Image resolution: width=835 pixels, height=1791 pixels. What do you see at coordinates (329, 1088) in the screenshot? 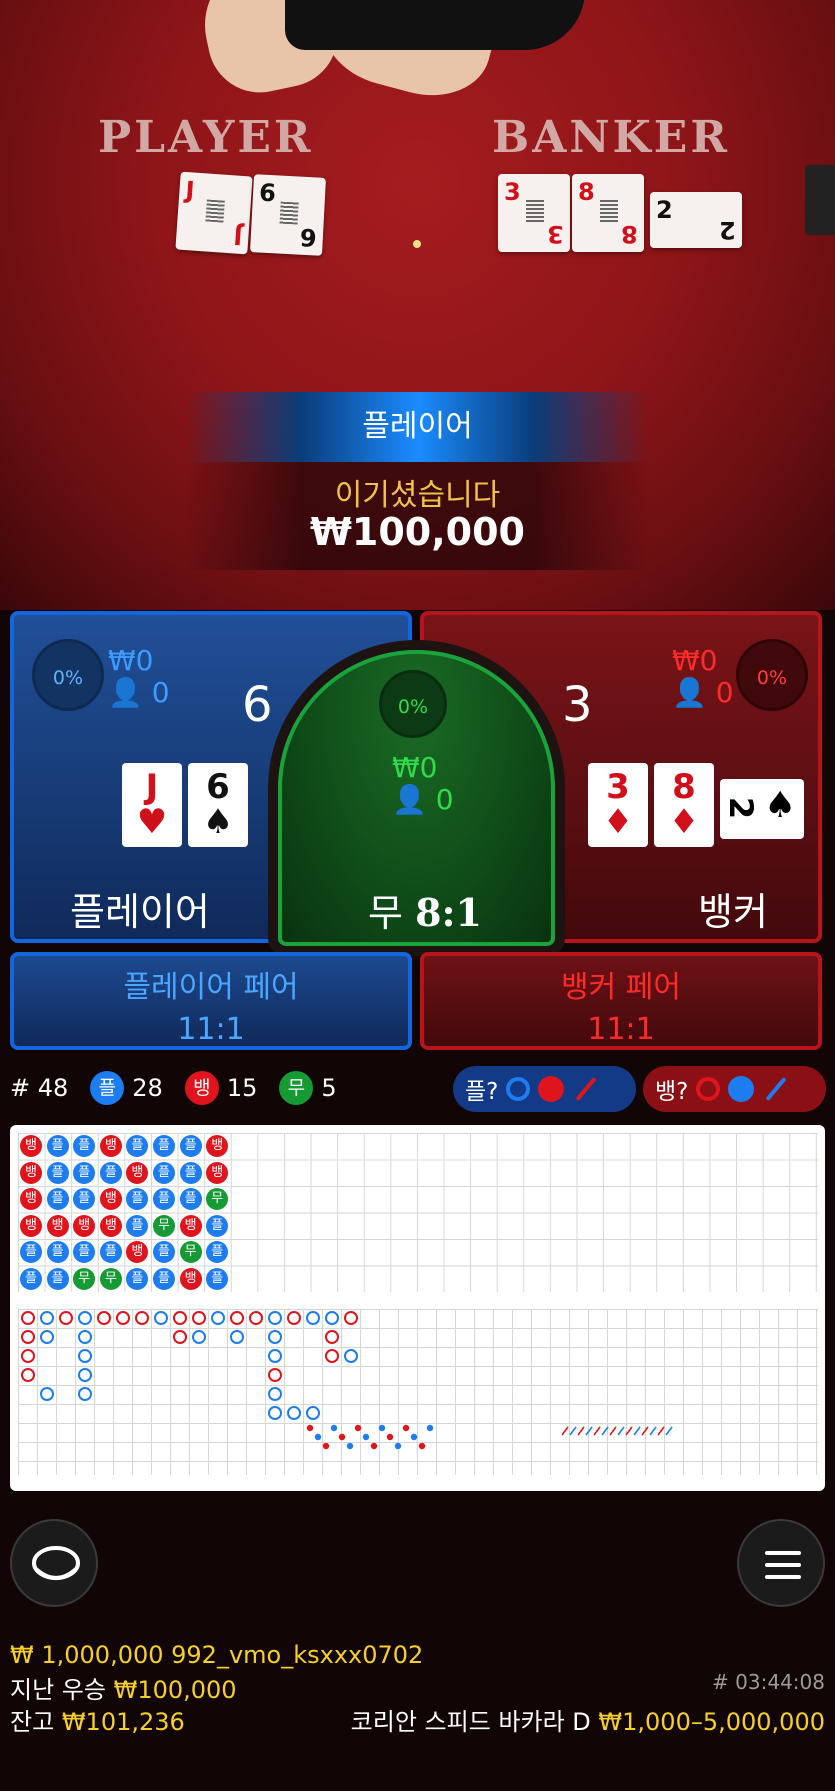
I see `tie-count: 5` at bounding box center [329, 1088].